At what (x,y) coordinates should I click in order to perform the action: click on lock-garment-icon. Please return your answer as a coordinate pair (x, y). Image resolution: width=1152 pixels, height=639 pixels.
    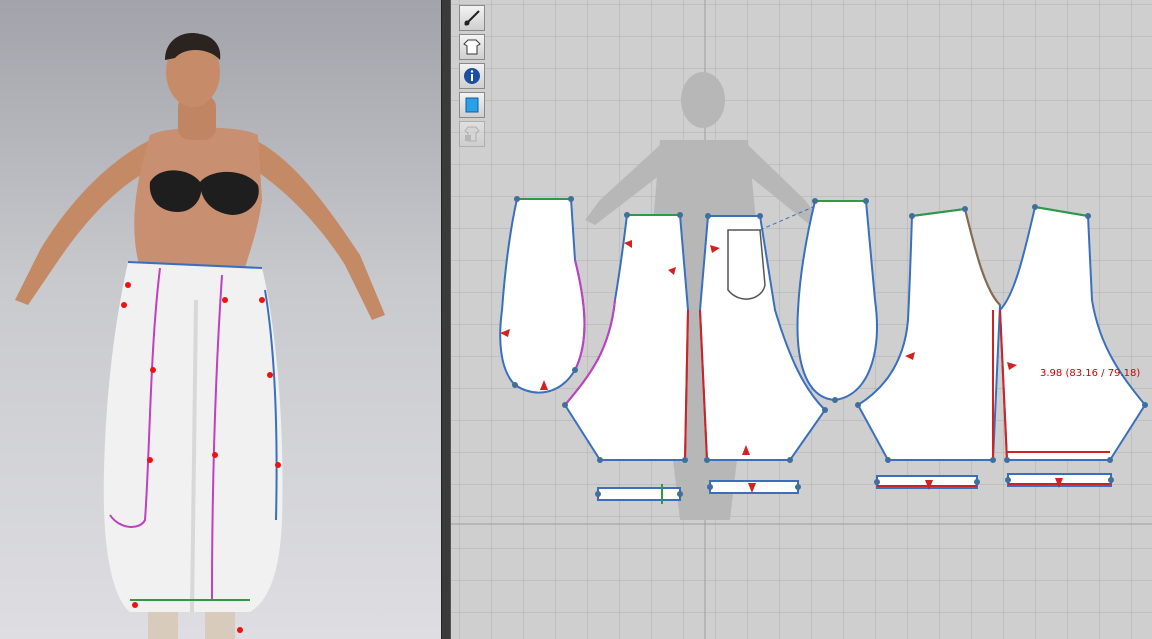
    Looking at the image, I should click on (472, 134).